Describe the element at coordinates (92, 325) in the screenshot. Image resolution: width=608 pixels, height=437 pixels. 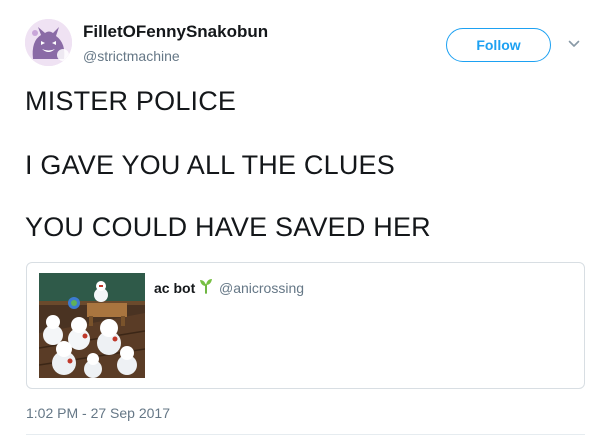
I see `snowmen-room-thumbnail` at that location.